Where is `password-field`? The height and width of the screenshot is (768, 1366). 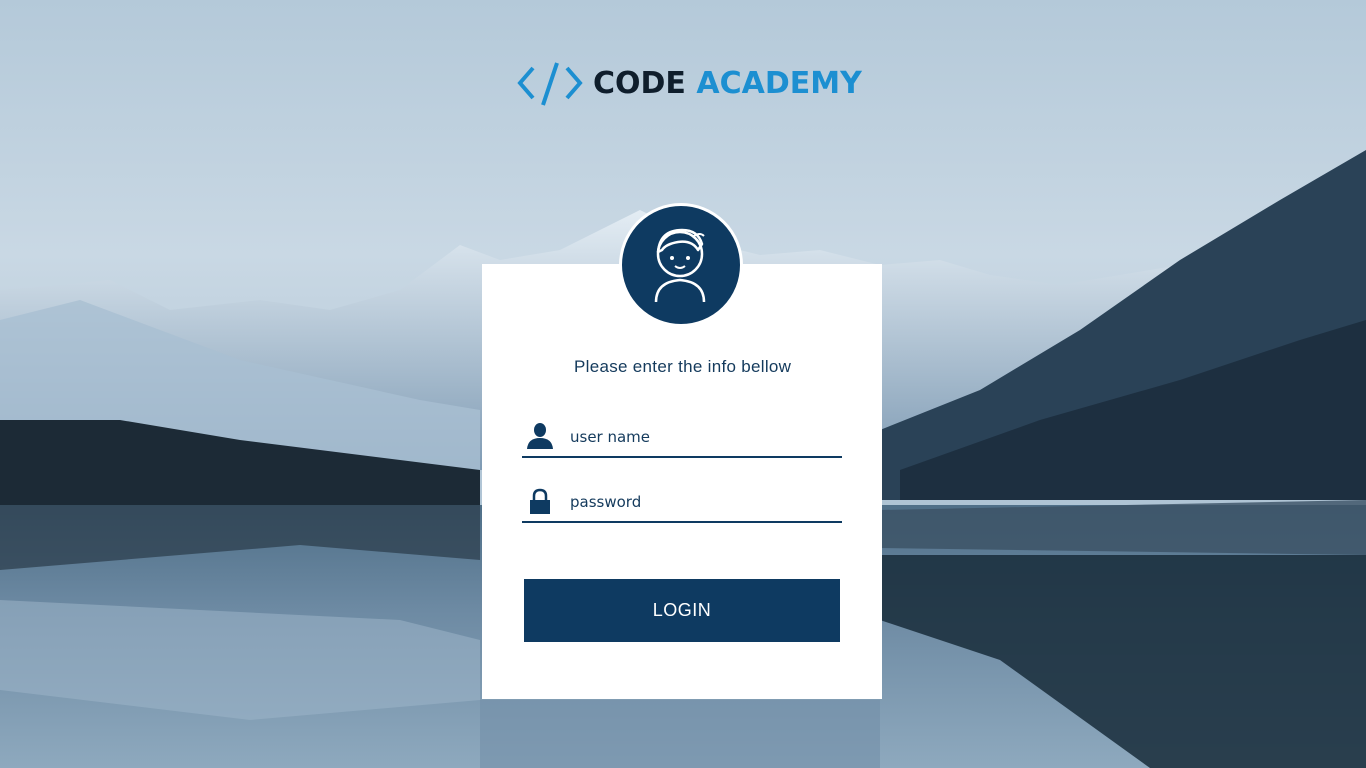
password-field is located at coordinates (682, 503).